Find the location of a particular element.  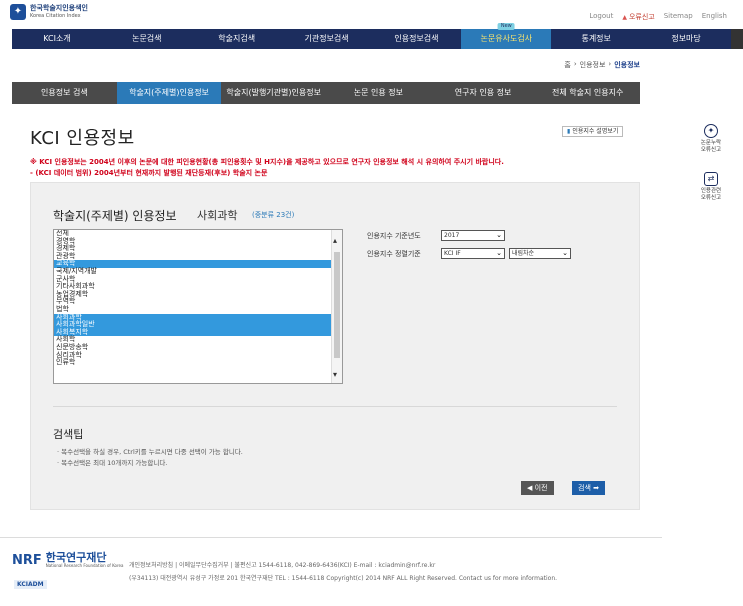

side-missing-report: ✦ 논문누락 오류신고 is located at coordinates (711, 139).